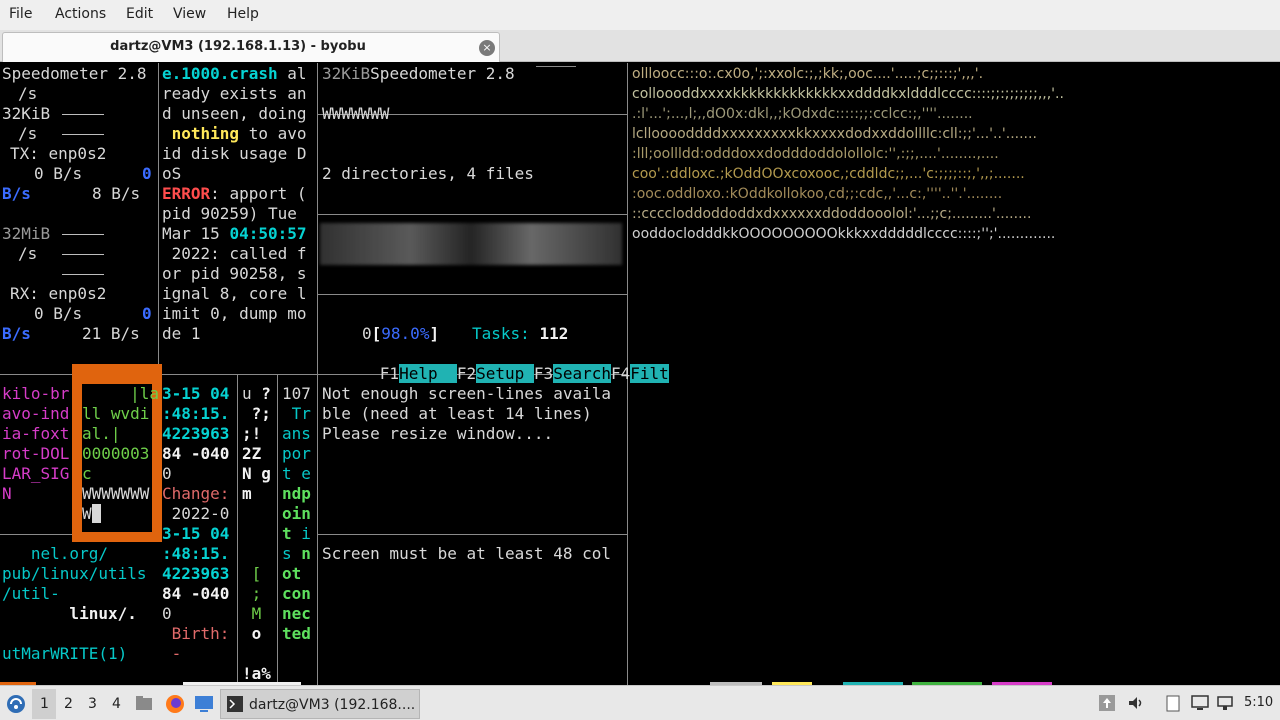  Describe the element at coordinates (26, 113) in the screenshot. I see `tx-scale-label: 32KiB` at that location.